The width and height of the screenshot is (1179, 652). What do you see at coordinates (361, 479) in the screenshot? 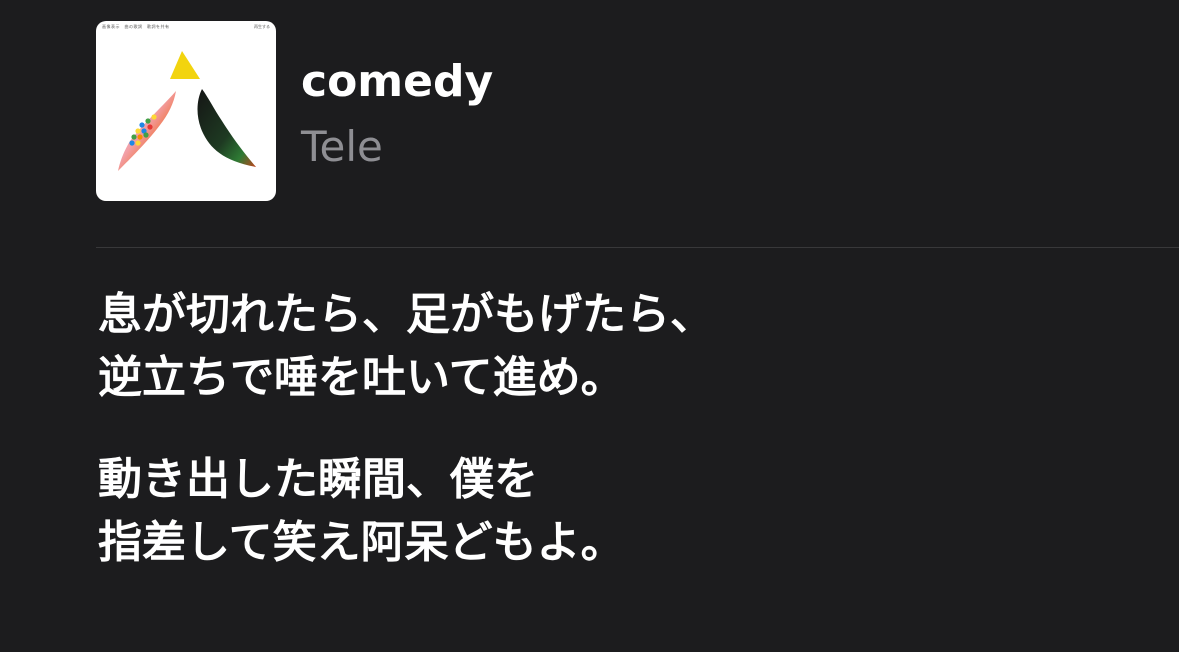
I see `lyric-line: 動き出した瞬間、僕を` at bounding box center [361, 479].